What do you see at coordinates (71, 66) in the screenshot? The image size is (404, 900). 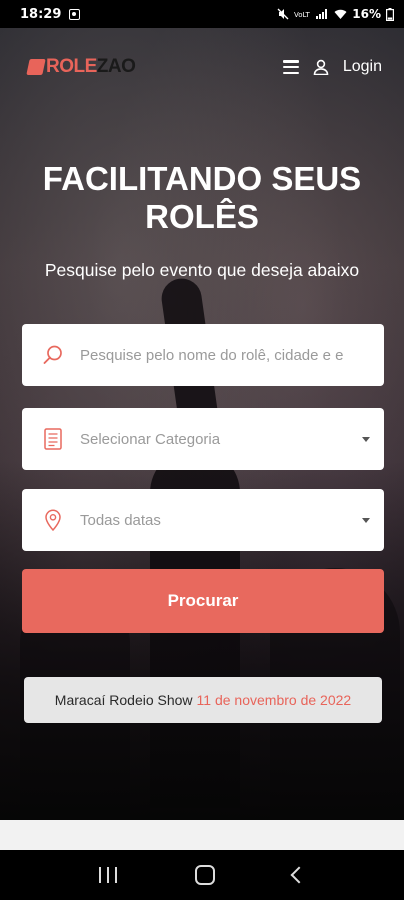 I see `logo-text-role: ROLE` at bounding box center [71, 66].